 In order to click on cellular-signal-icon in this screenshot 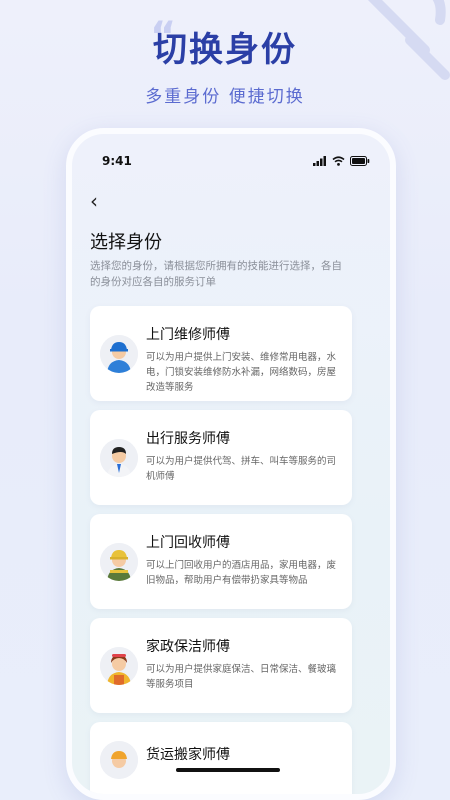, I will do `click(319, 161)`.